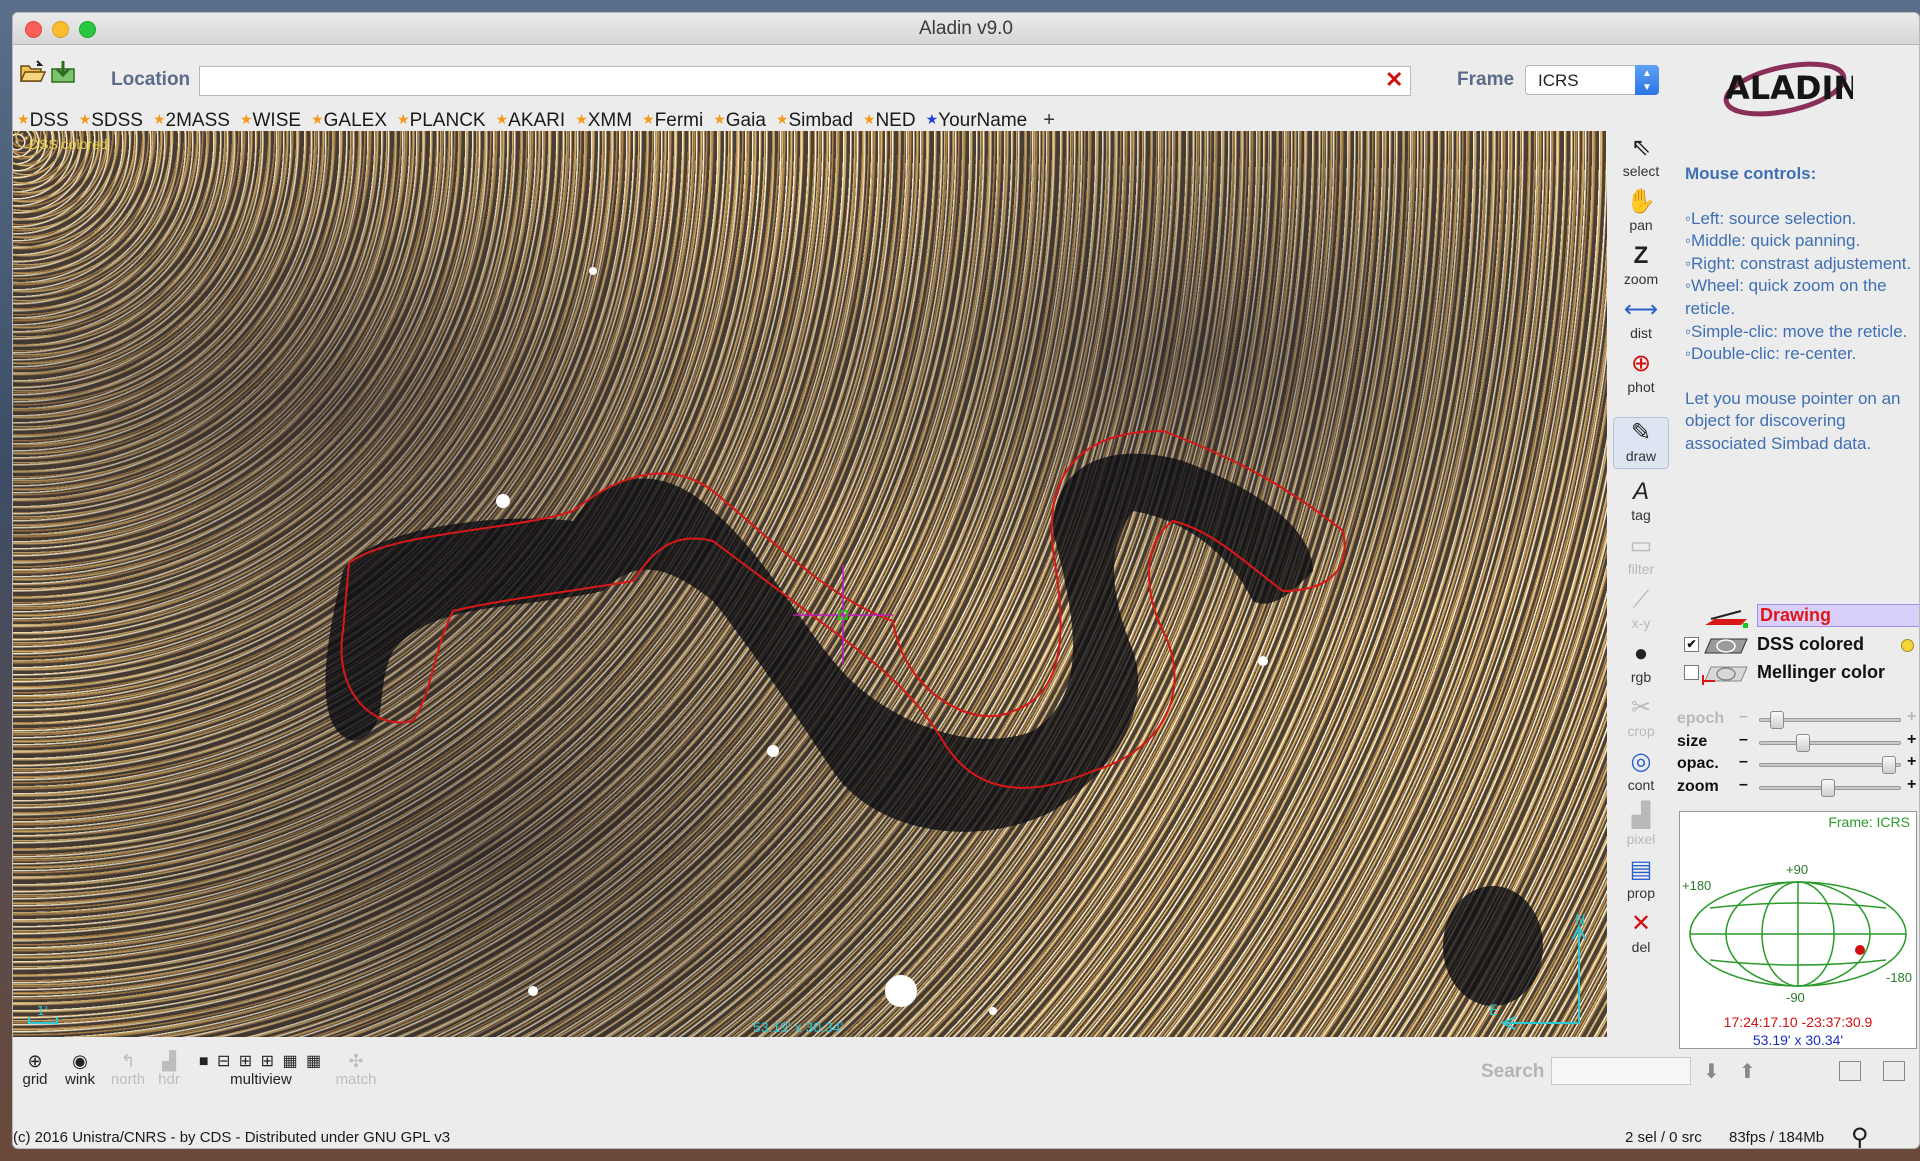  I want to click on tool-pixel: ▟ pixel, so click(1641, 827).